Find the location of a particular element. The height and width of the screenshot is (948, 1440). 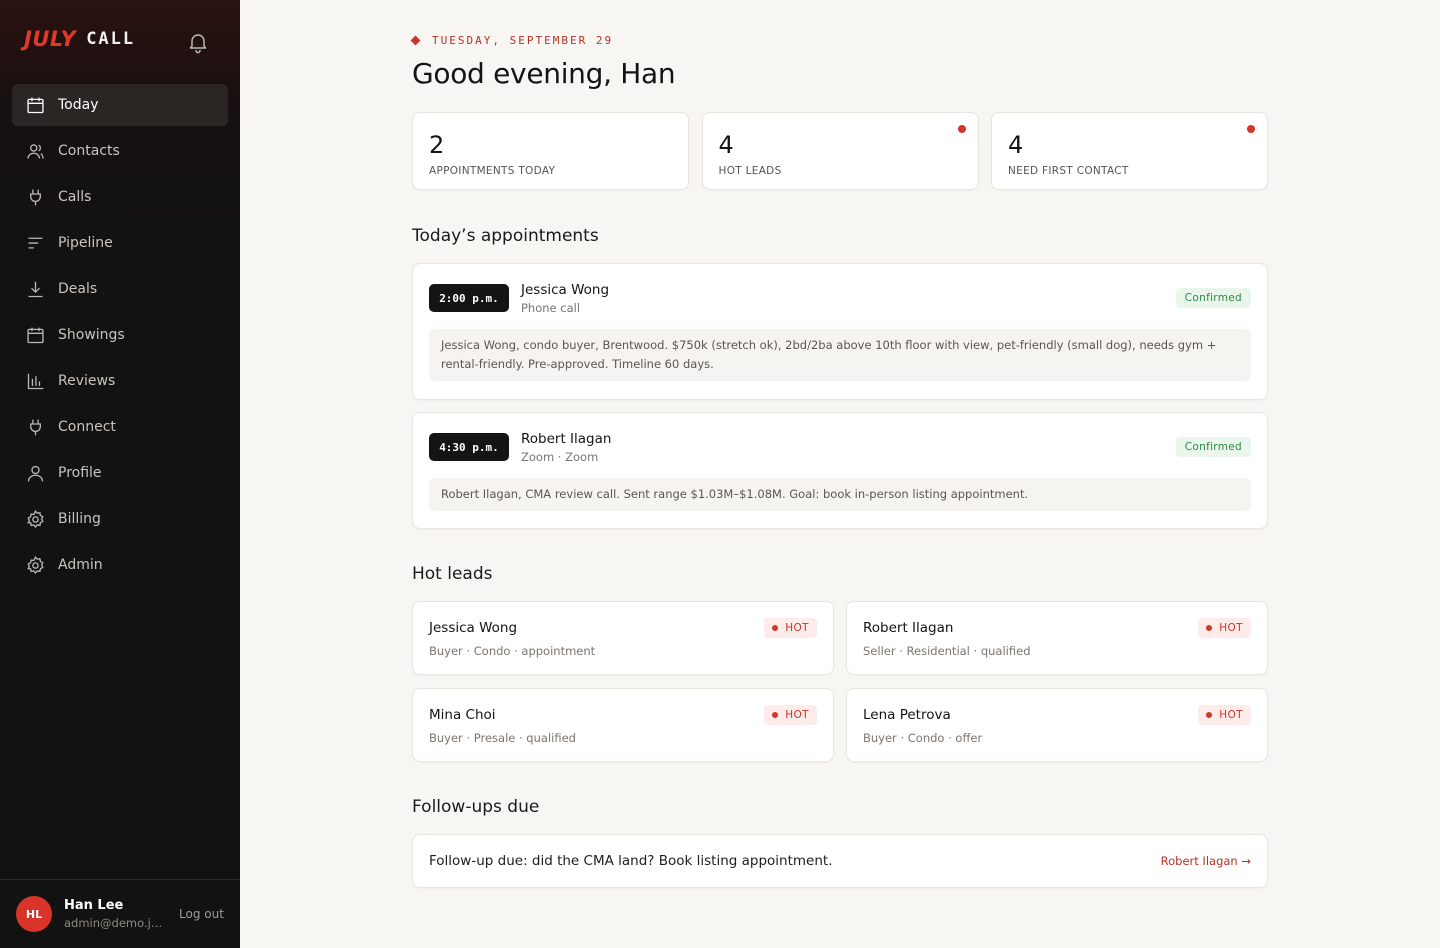

sidebar-item-label: Pipeline is located at coordinates (85, 243).